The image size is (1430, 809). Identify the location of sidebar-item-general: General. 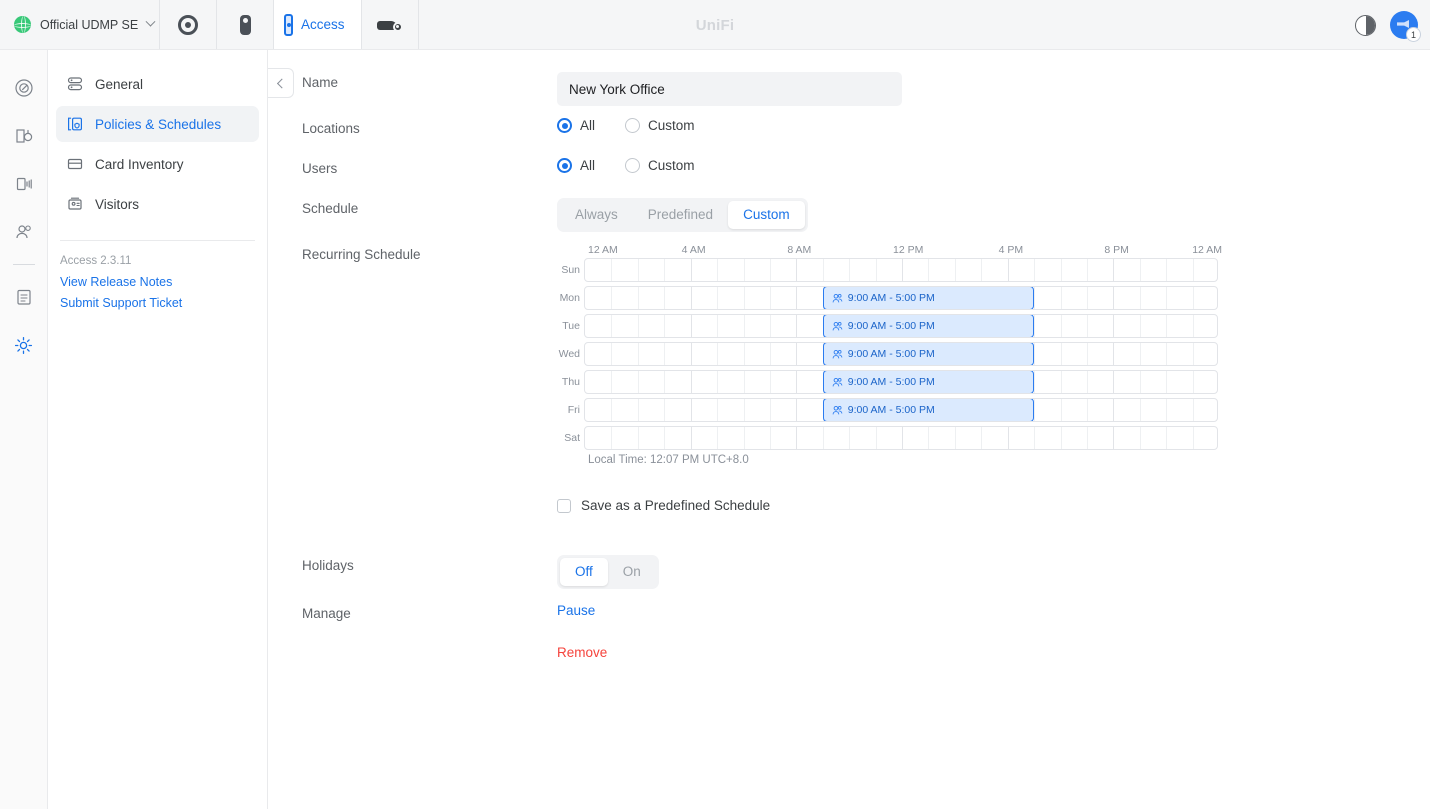
(157, 84).